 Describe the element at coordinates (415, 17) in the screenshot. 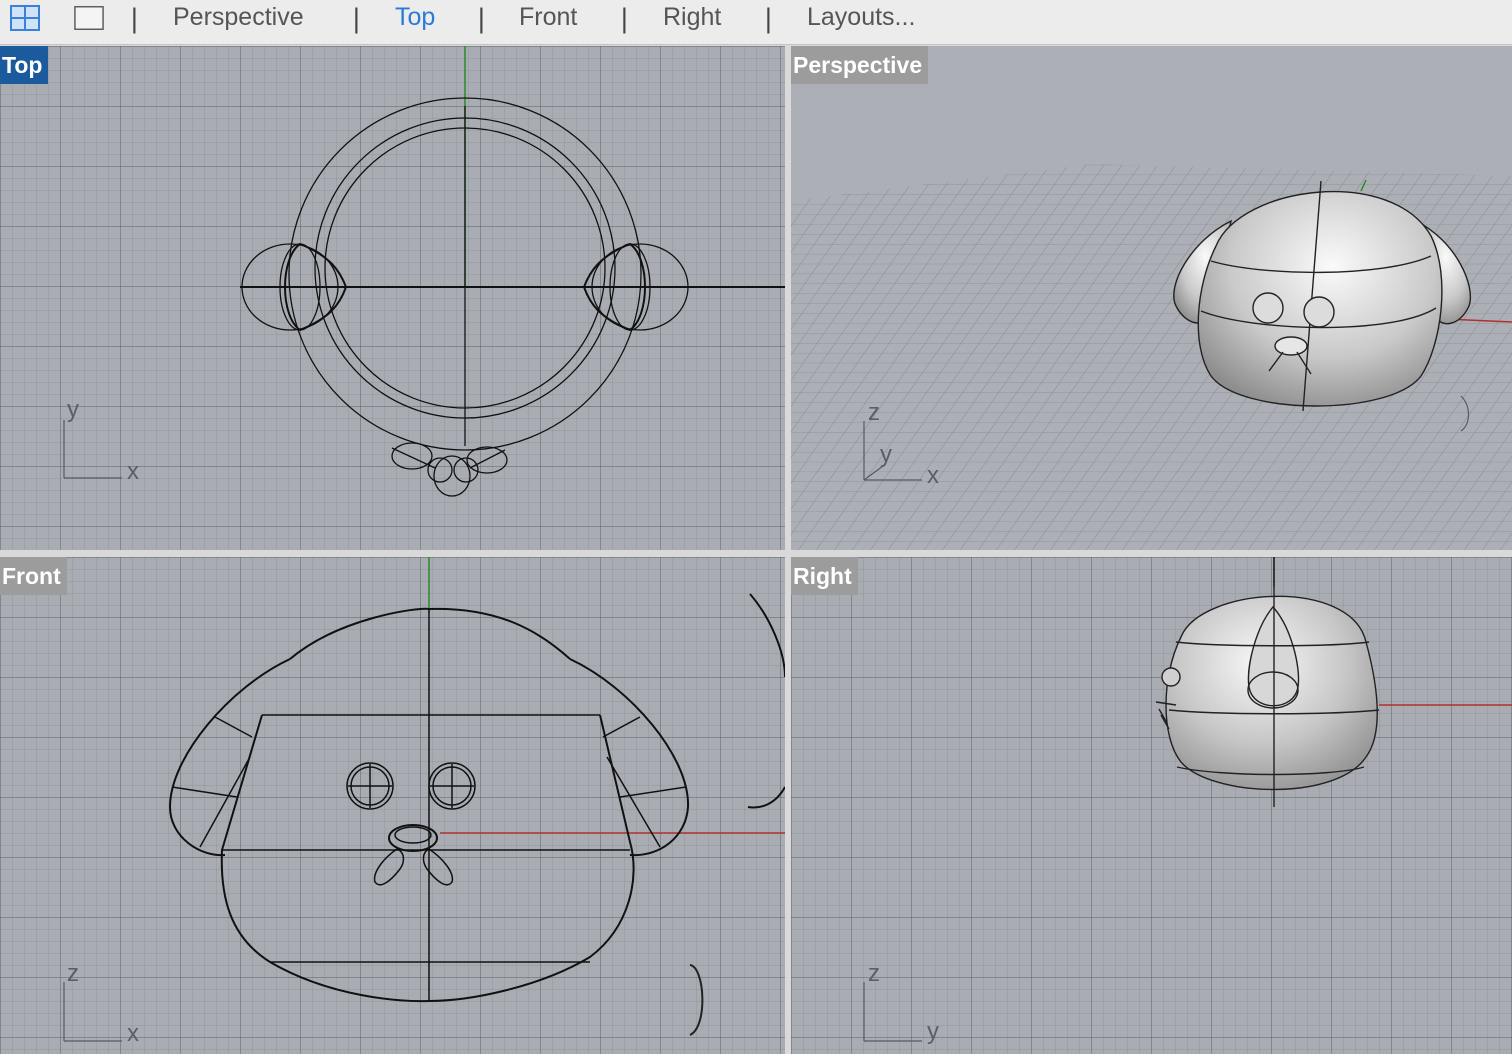

I see `tab-top: Top` at that location.